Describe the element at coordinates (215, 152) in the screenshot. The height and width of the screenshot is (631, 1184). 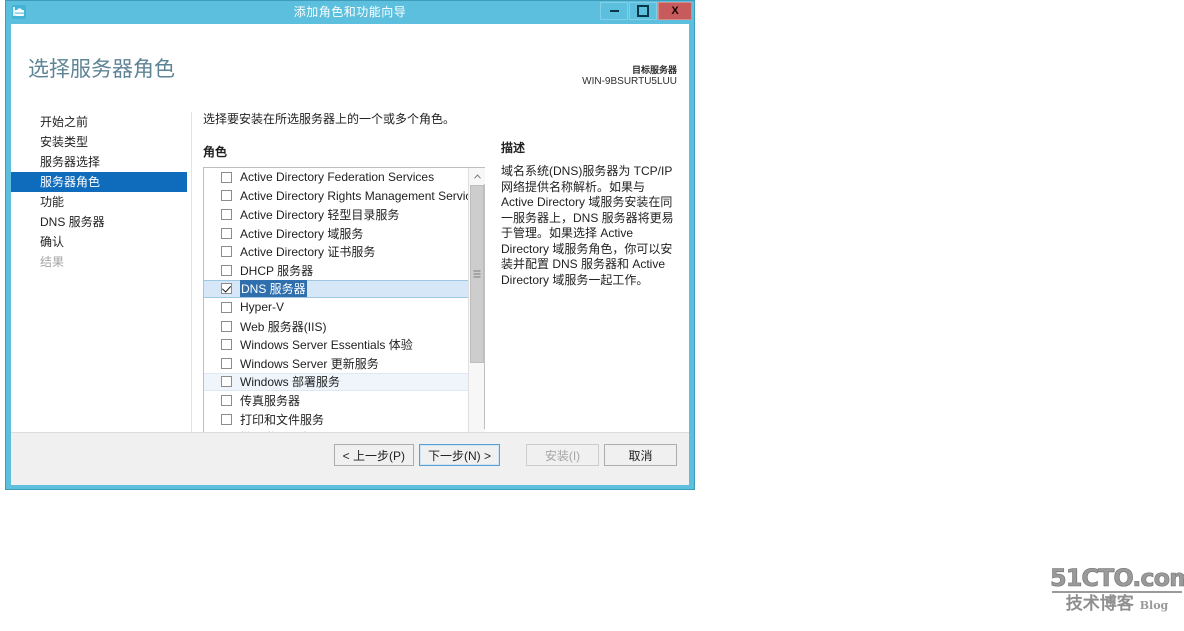
I see `roles-heading: 角色` at that location.